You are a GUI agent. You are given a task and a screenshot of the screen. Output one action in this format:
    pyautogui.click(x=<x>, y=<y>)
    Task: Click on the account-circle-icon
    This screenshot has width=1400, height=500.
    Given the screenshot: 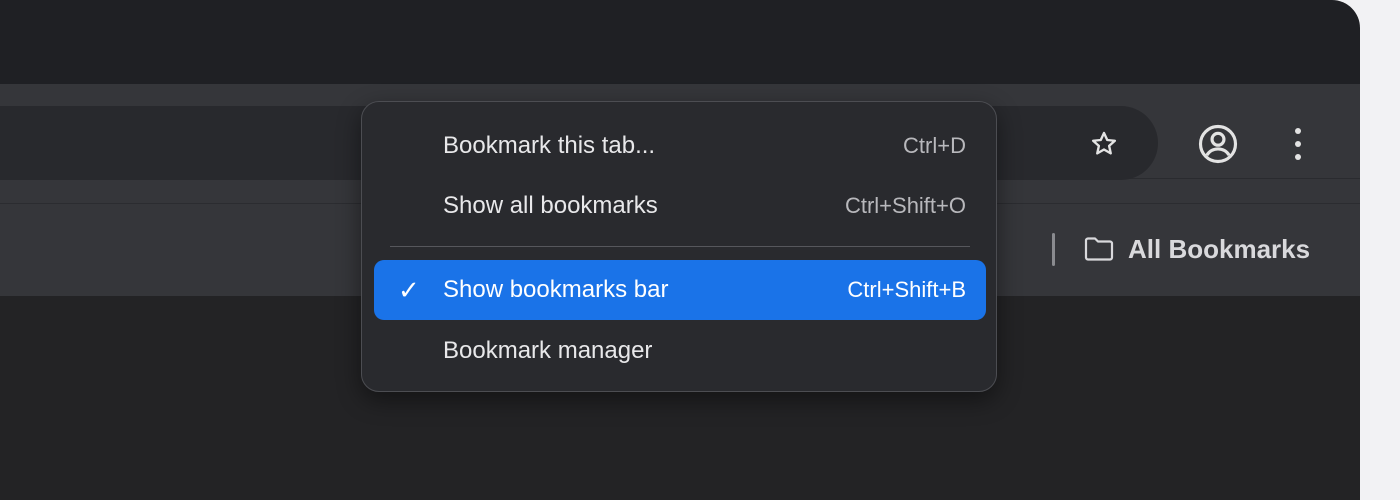 What is the action you would take?
    pyautogui.click(x=1218, y=144)
    